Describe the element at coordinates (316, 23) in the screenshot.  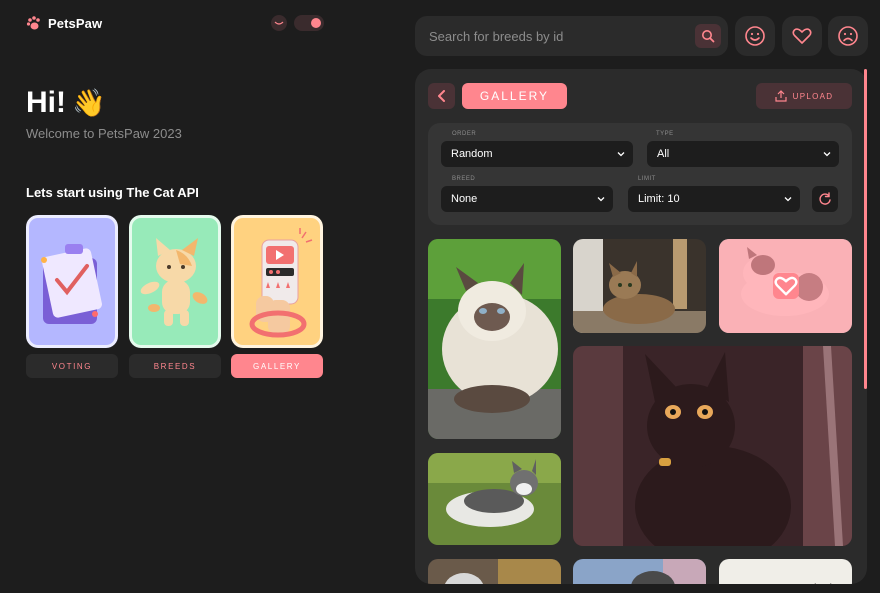
I see `toggle-knob` at that location.